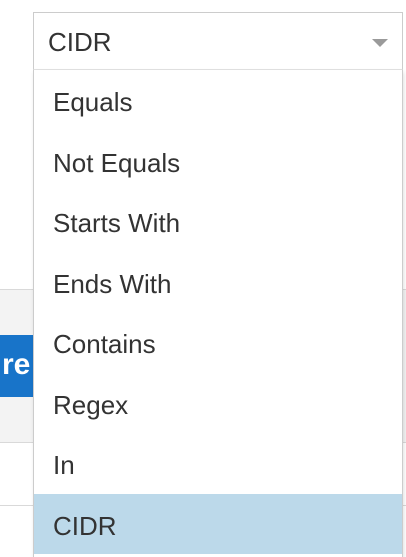  What do you see at coordinates (80, 42) in the screenshot?
I see `operator-select-value: CIDR` at bounding box center [80, 42].